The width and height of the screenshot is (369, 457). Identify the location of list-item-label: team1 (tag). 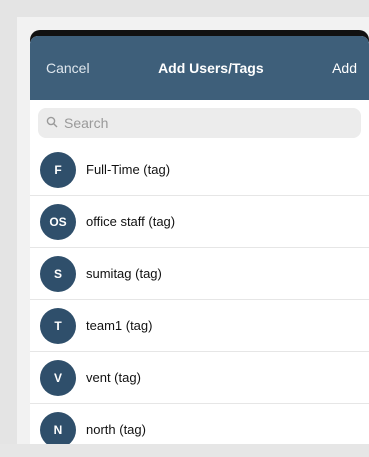
(119, 325).